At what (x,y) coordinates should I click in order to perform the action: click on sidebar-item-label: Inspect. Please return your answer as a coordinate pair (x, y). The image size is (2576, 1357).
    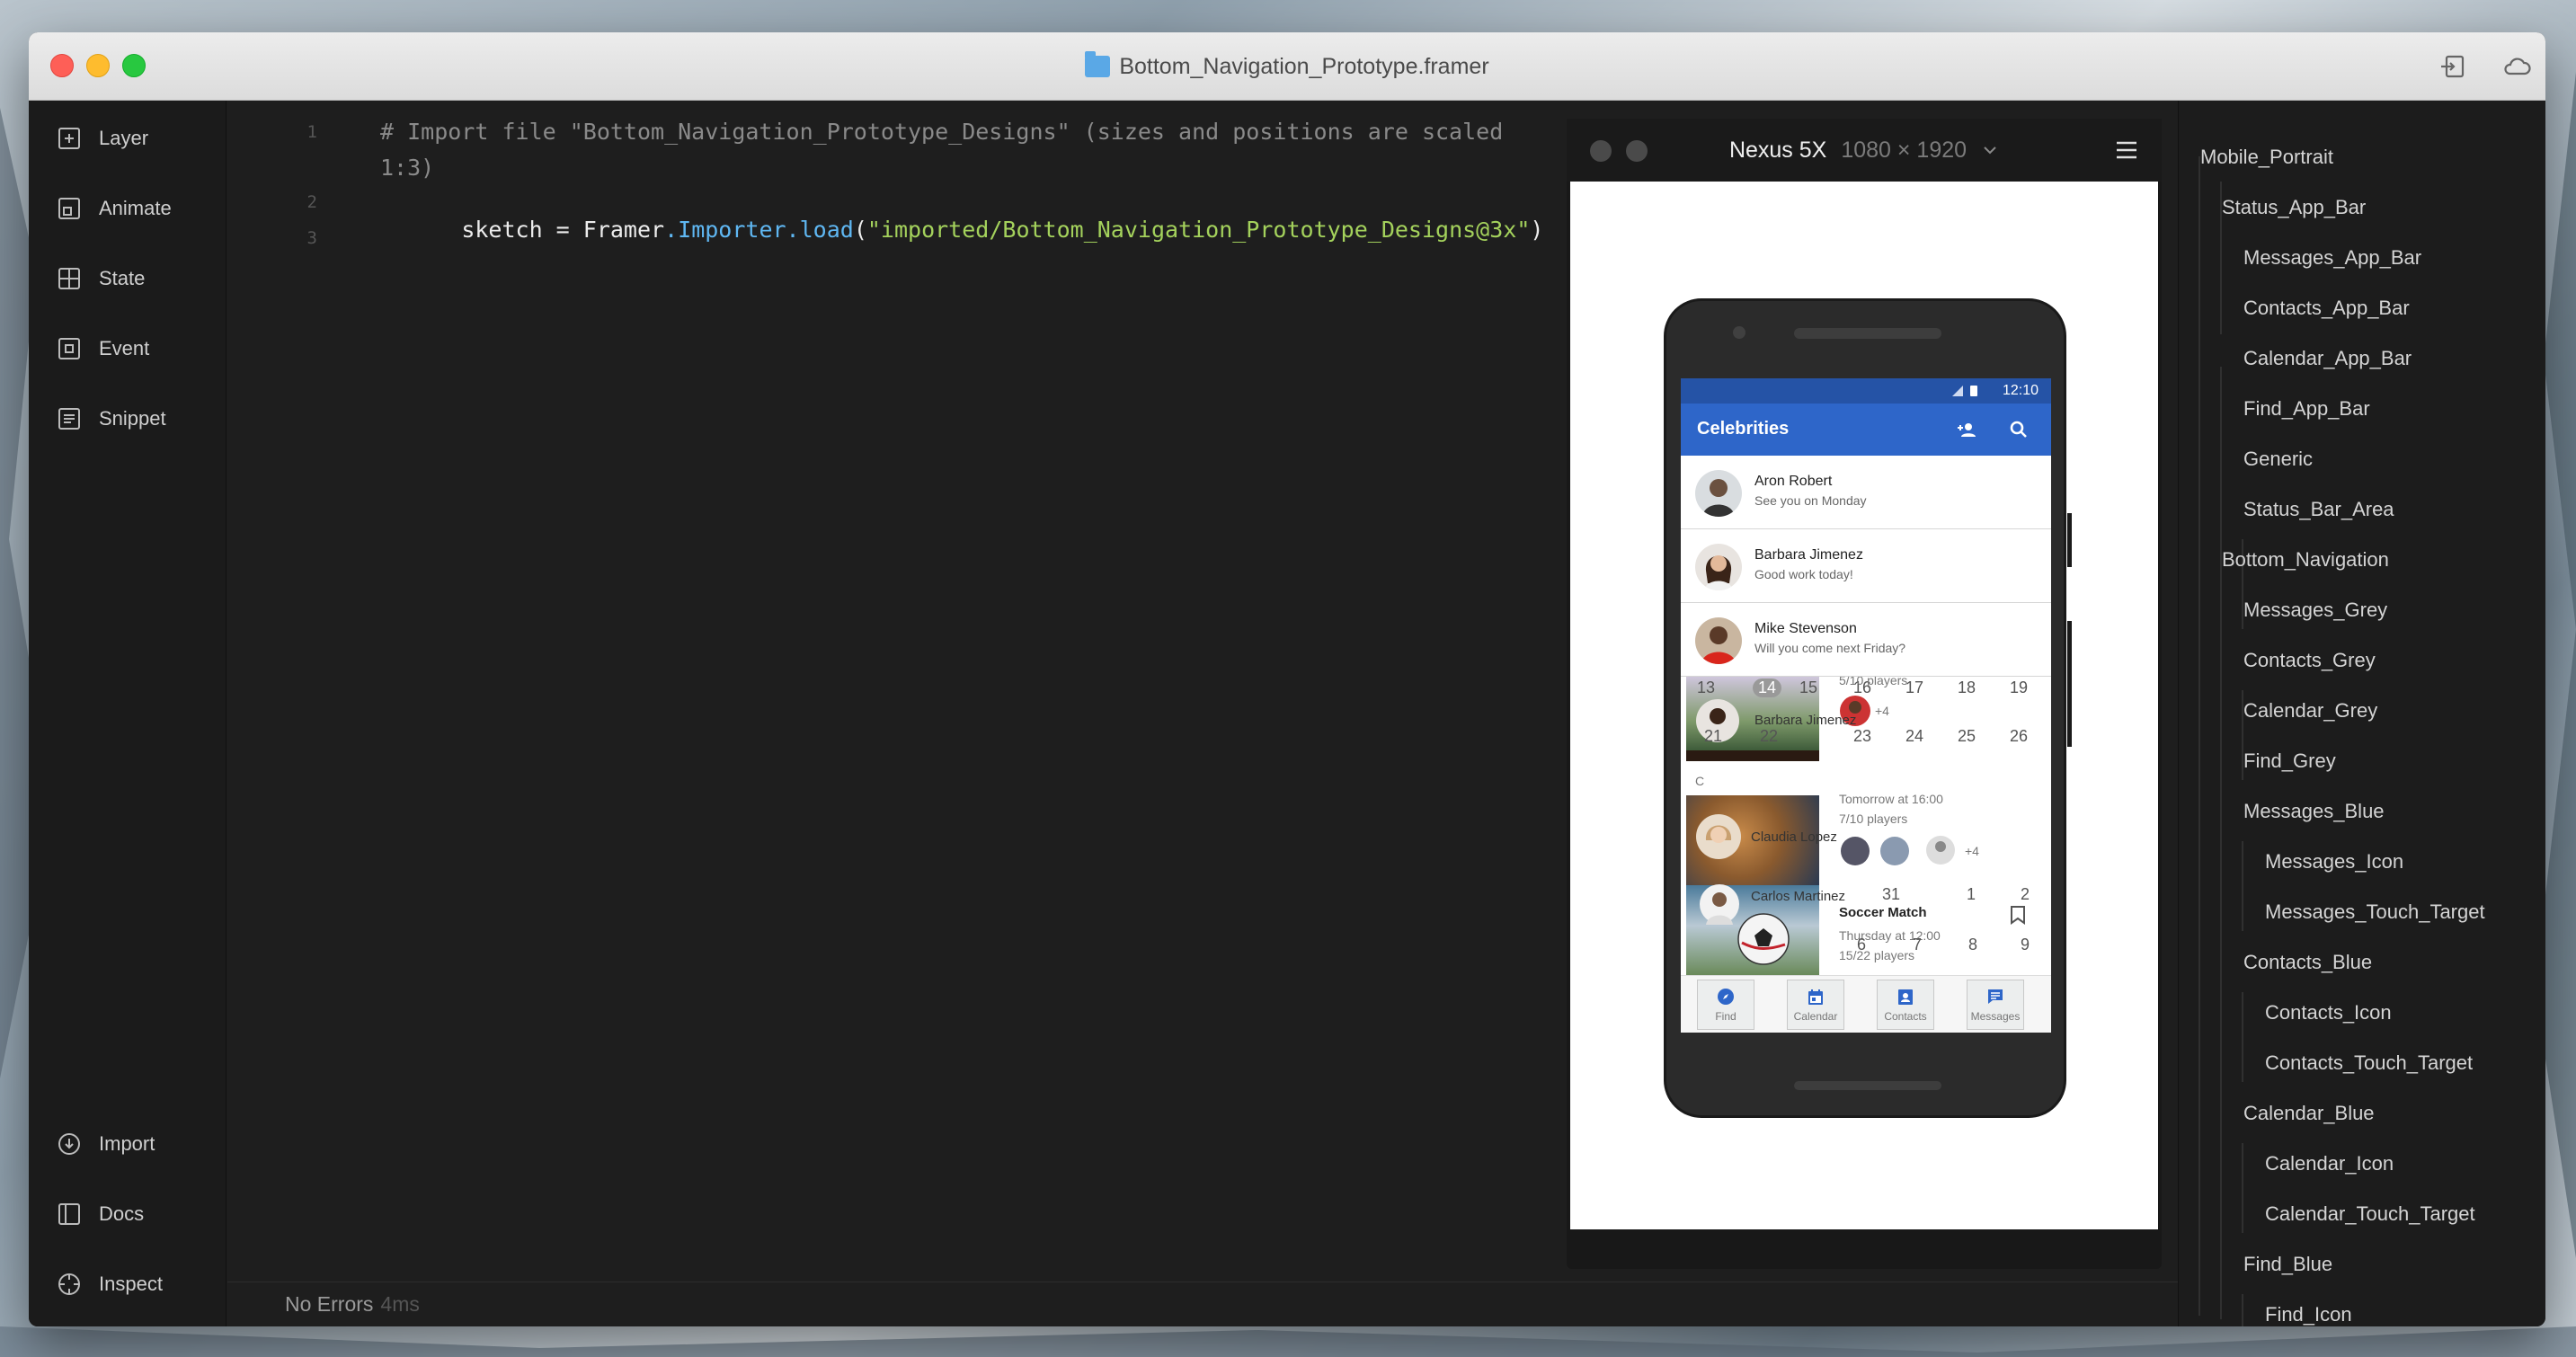
    Looking at the image, I should click on (131, 1284).